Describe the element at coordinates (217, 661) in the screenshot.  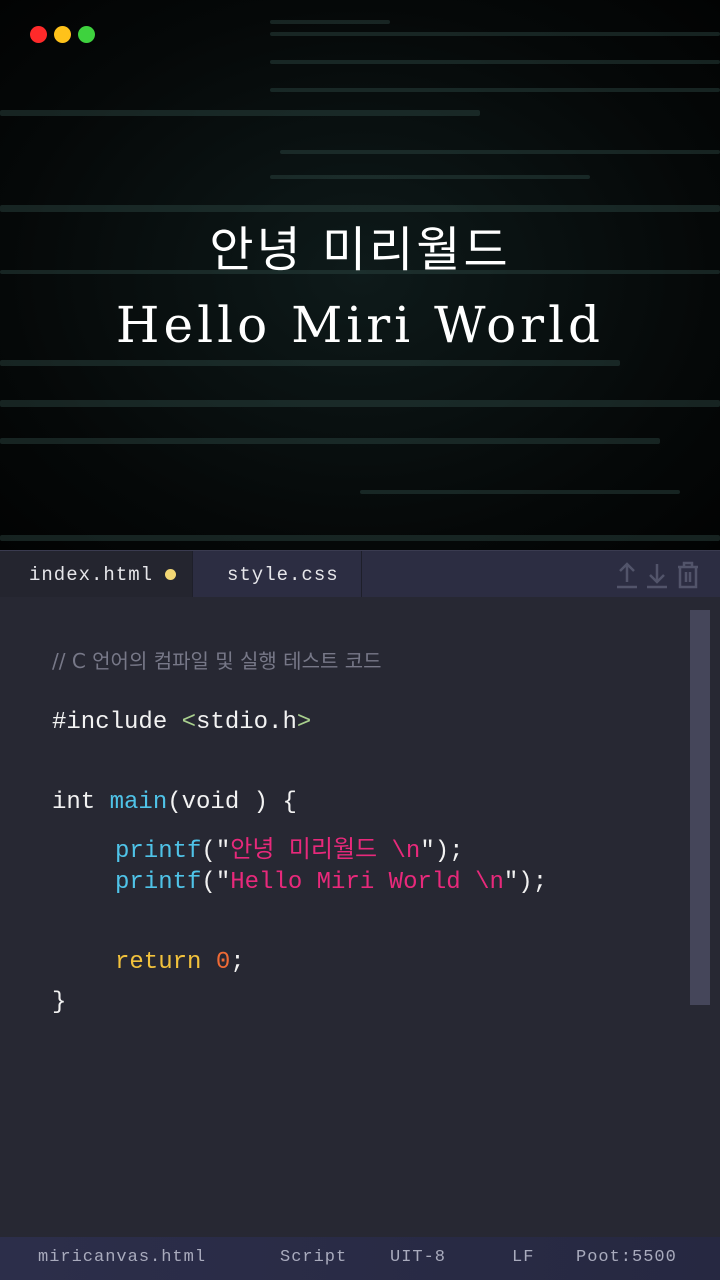
I see `code-comment: // C 언어의 컴파일 및 실행 테스트 코드` at that location.